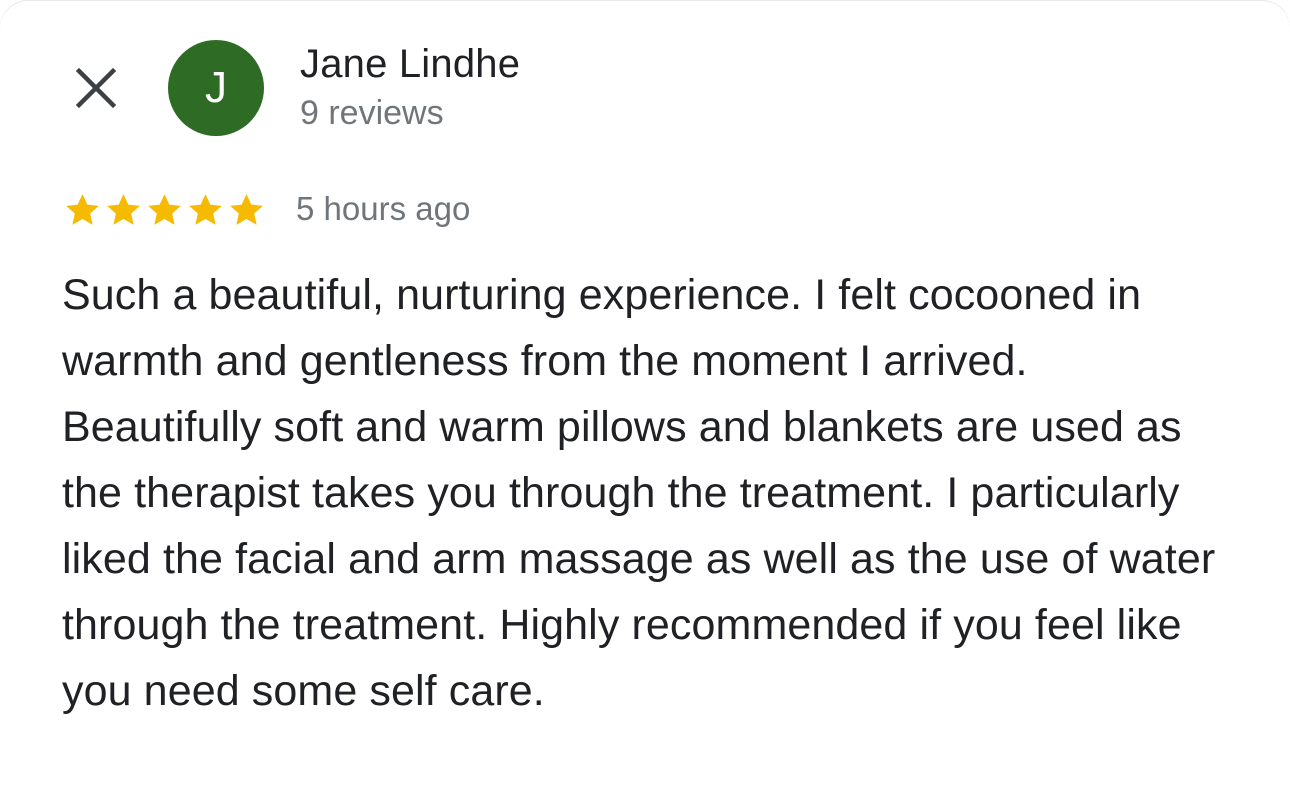 The image size is (1290, 792). I want to click on star-rating, so click(164, 210).